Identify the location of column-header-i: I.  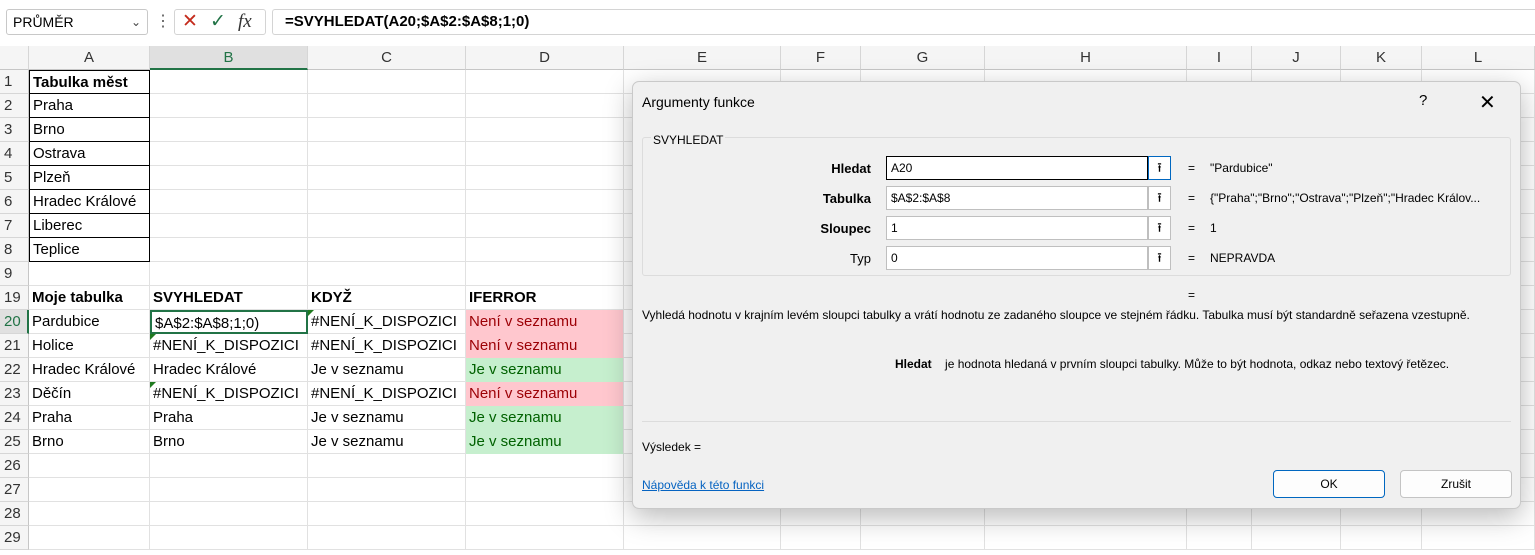
(1219, 58).